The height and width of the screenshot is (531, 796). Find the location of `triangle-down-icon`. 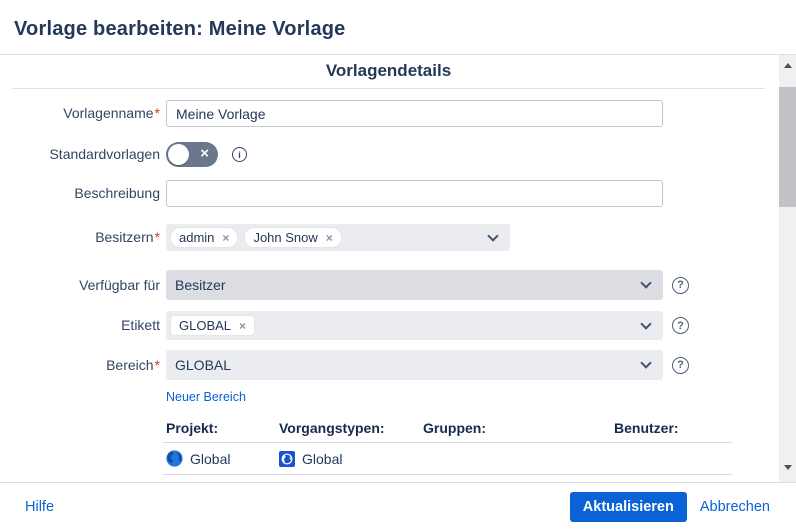

triangle-down-icon is located at coordinates (787, 467).